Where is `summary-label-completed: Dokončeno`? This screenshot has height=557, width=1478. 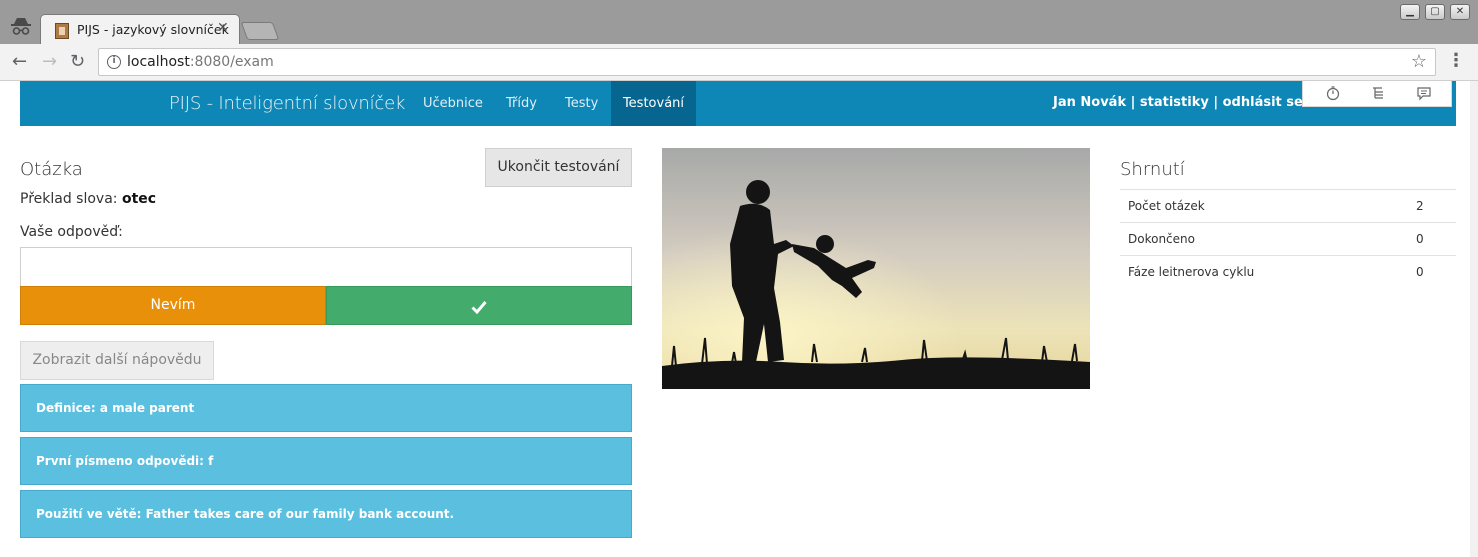 summary-label-completed: Dokončeno is located at coordinates (1264, 239).